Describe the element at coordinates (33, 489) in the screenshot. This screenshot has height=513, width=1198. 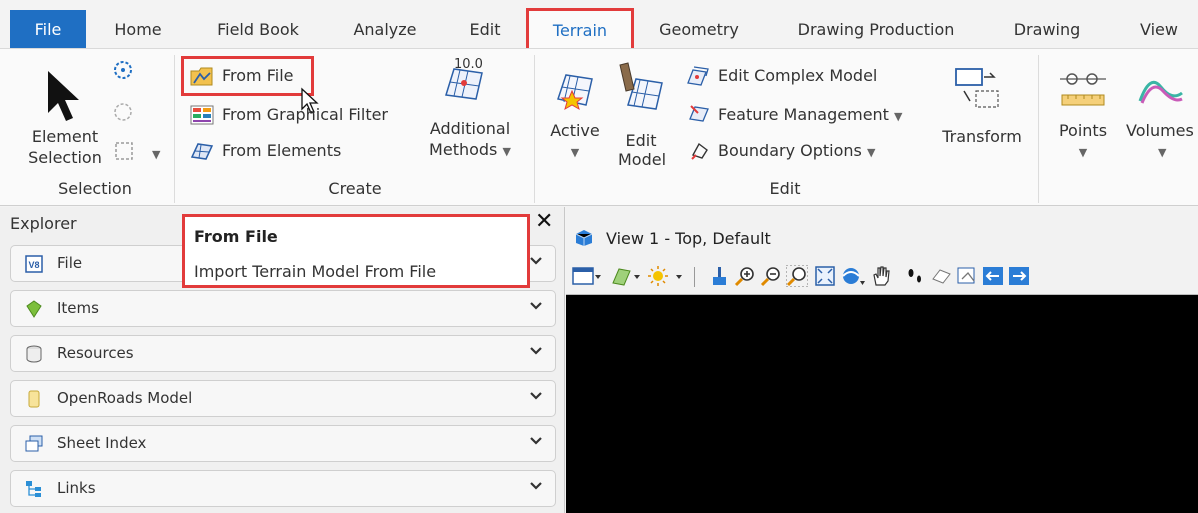
I see `links-tree-icon` at that location.